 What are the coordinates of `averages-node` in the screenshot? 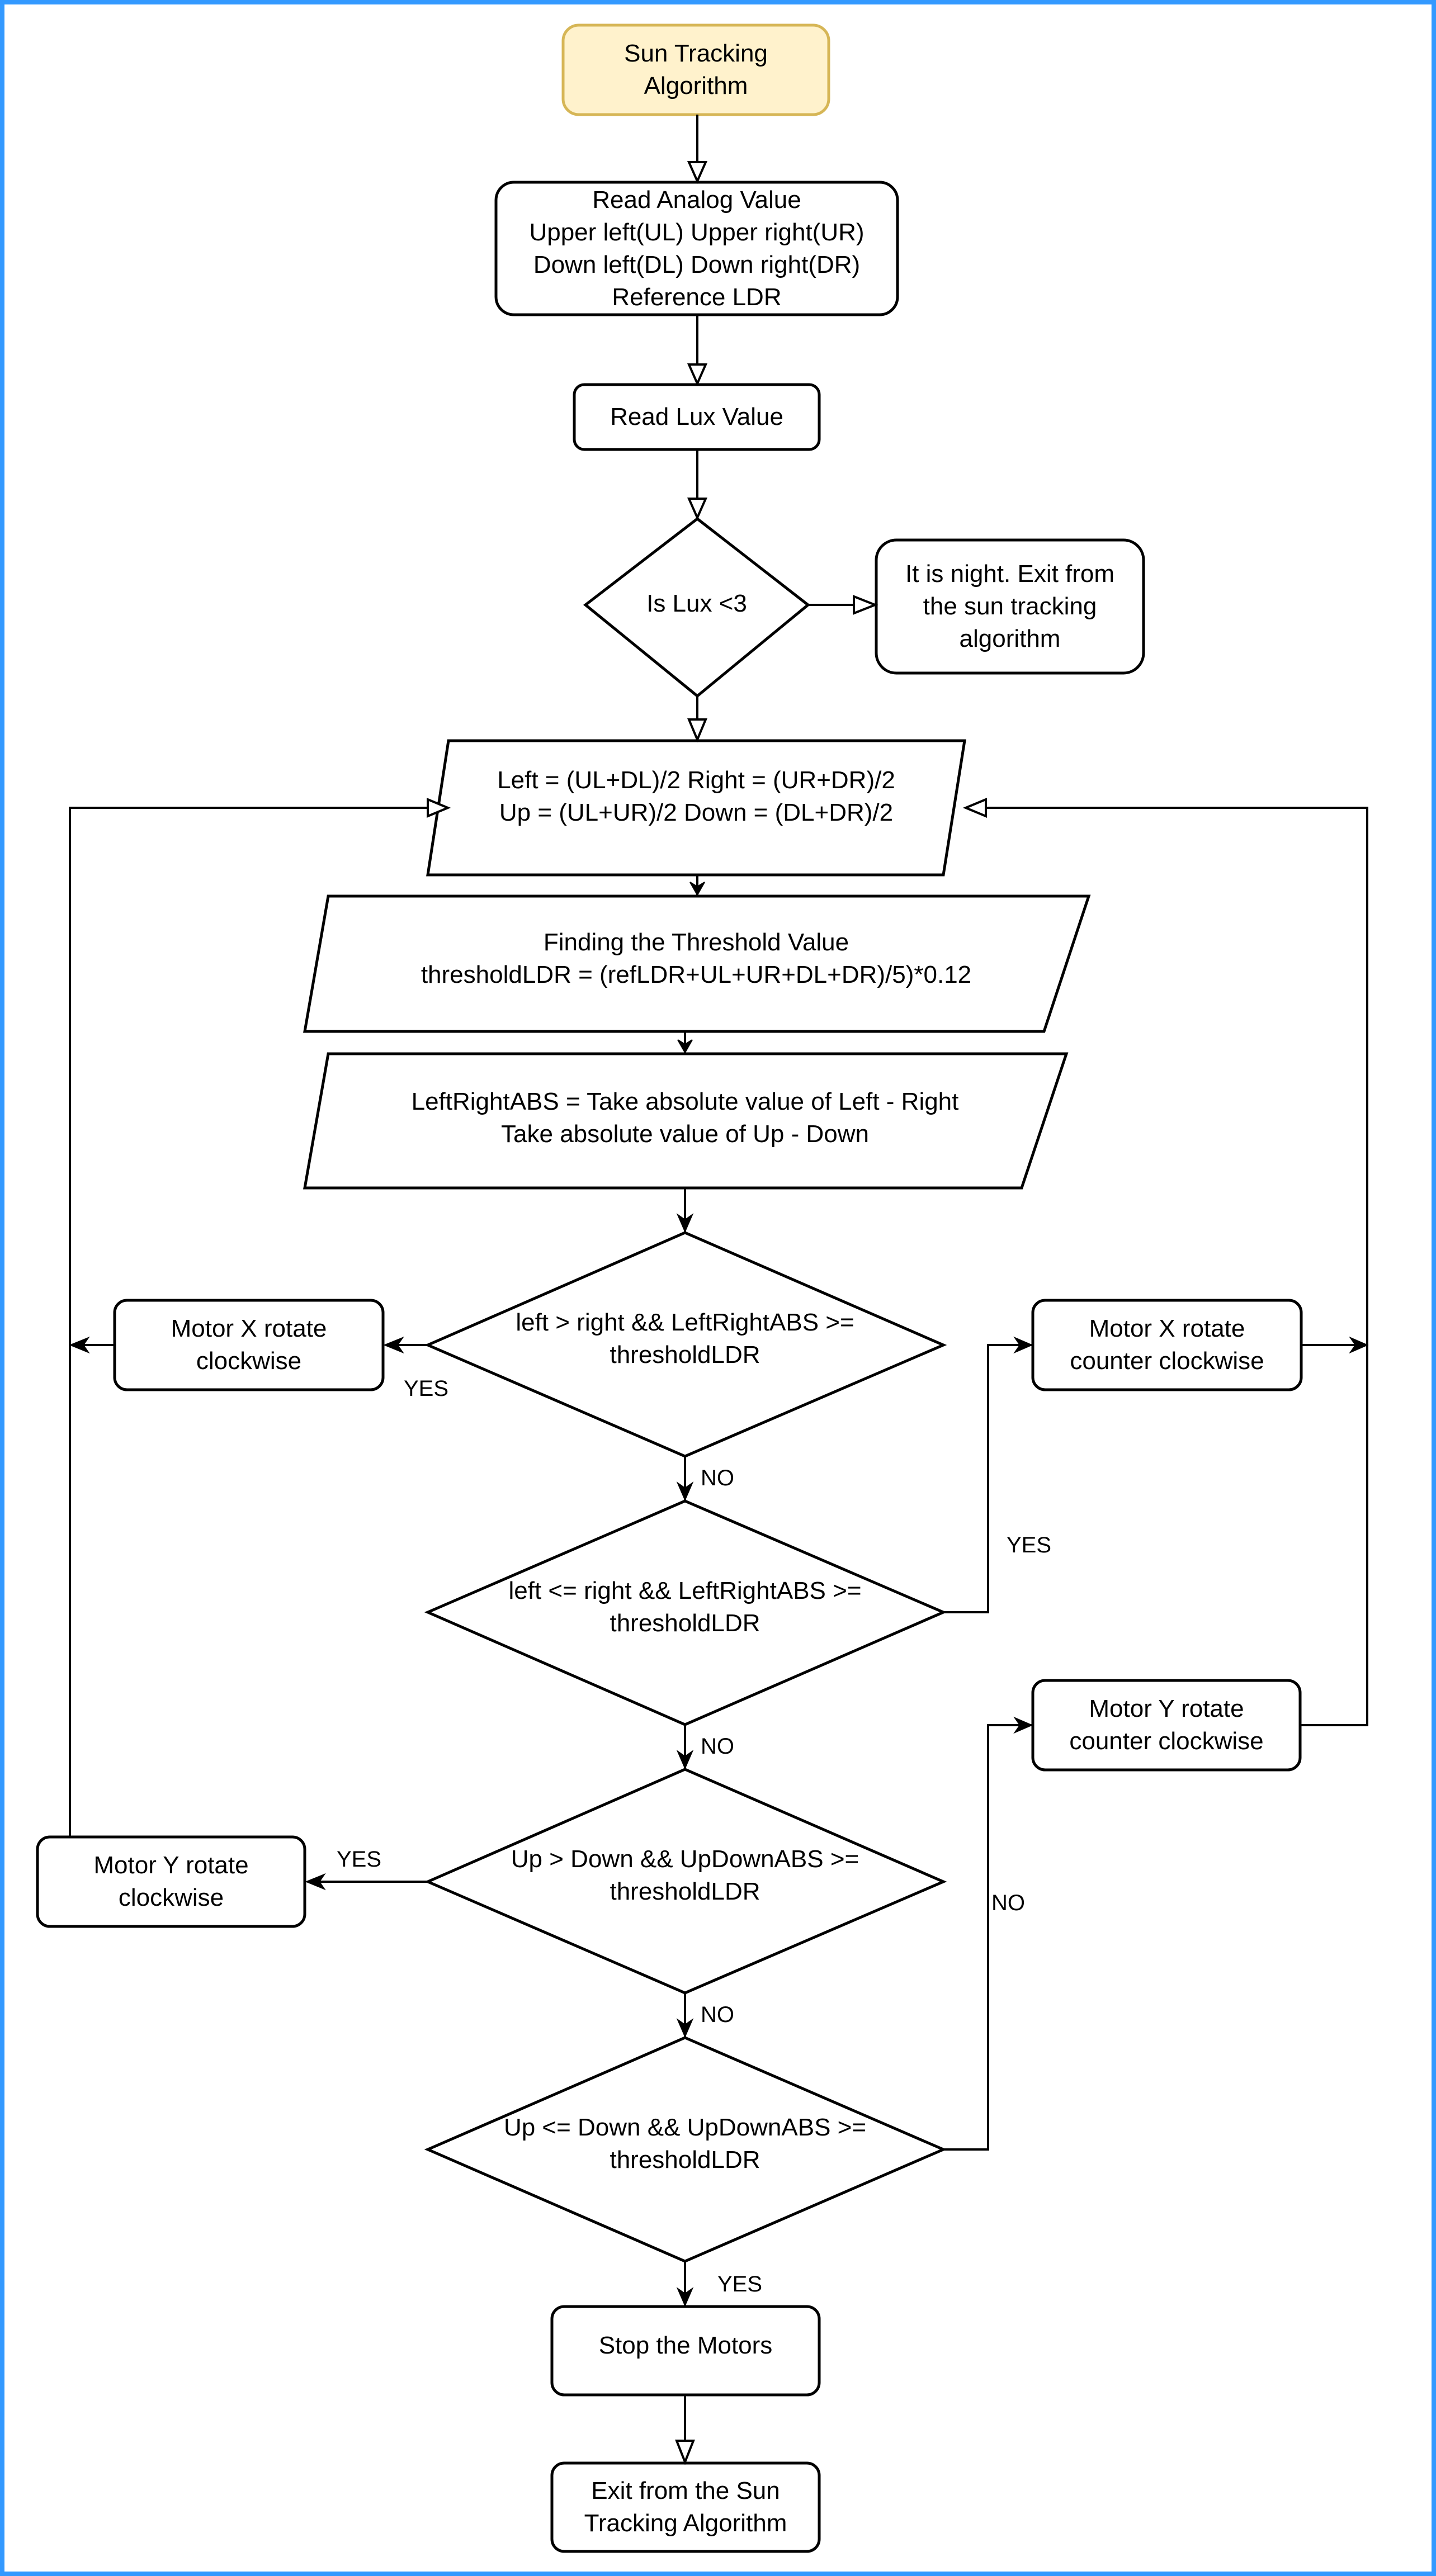 It's located at (696, 808).